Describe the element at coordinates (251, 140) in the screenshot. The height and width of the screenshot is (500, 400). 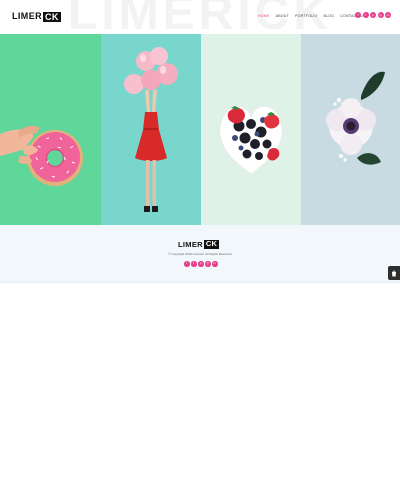
I see `berries-image` at that location.